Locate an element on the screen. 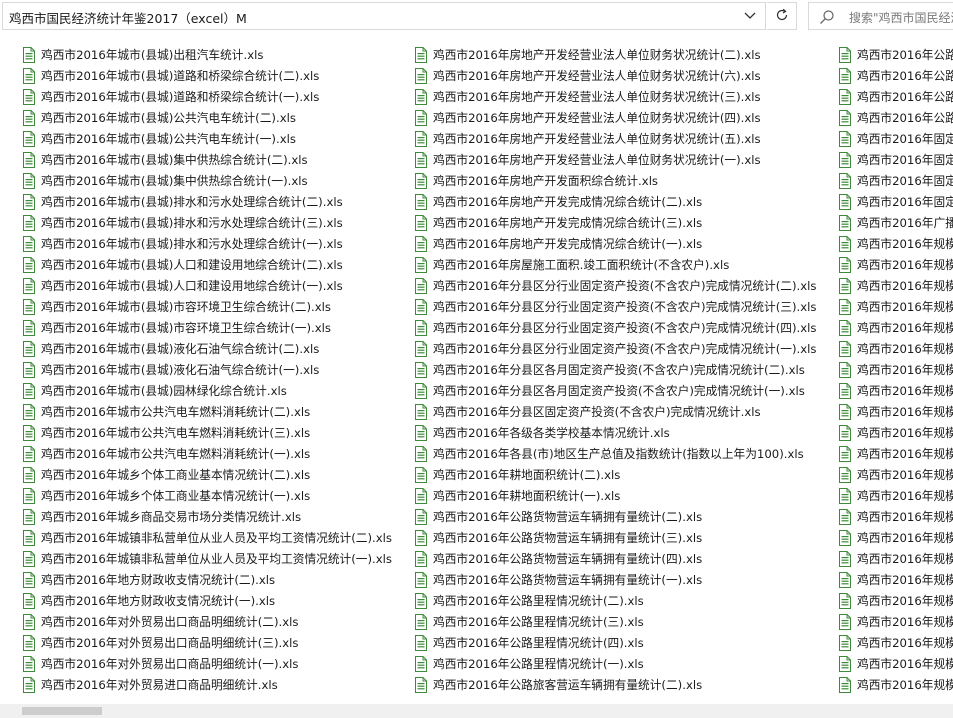 The width and height of the screenshot is (953, 718). file-item: 鸡西市2016年公路货物营运车辆拥有量统计(二).xls is located at coordinates (613, 516).